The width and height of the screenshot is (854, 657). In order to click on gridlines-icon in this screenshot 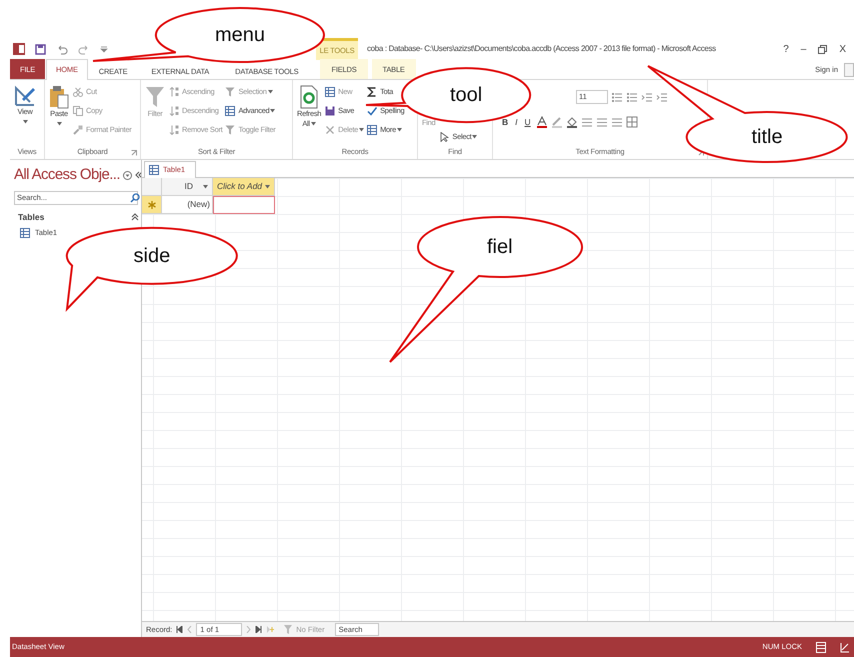, I will do `click(632, 122)`.